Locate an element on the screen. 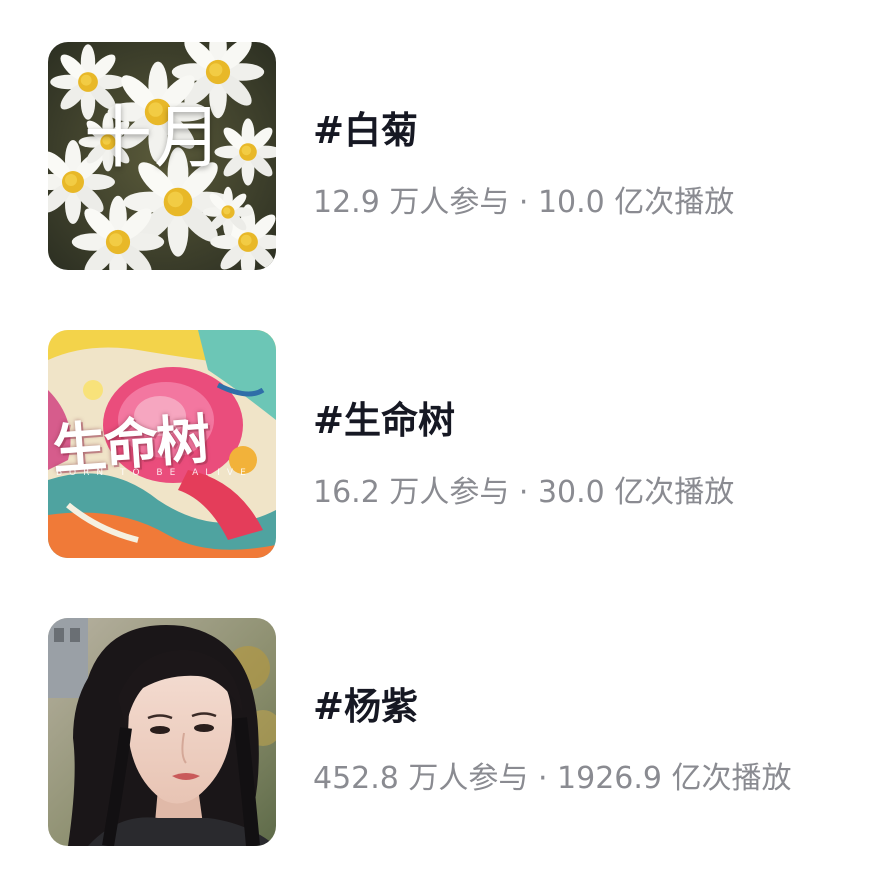 The height and width of the screenshot is (893, 893). topic-title: #白菊 is located at coordinates (365, 127).